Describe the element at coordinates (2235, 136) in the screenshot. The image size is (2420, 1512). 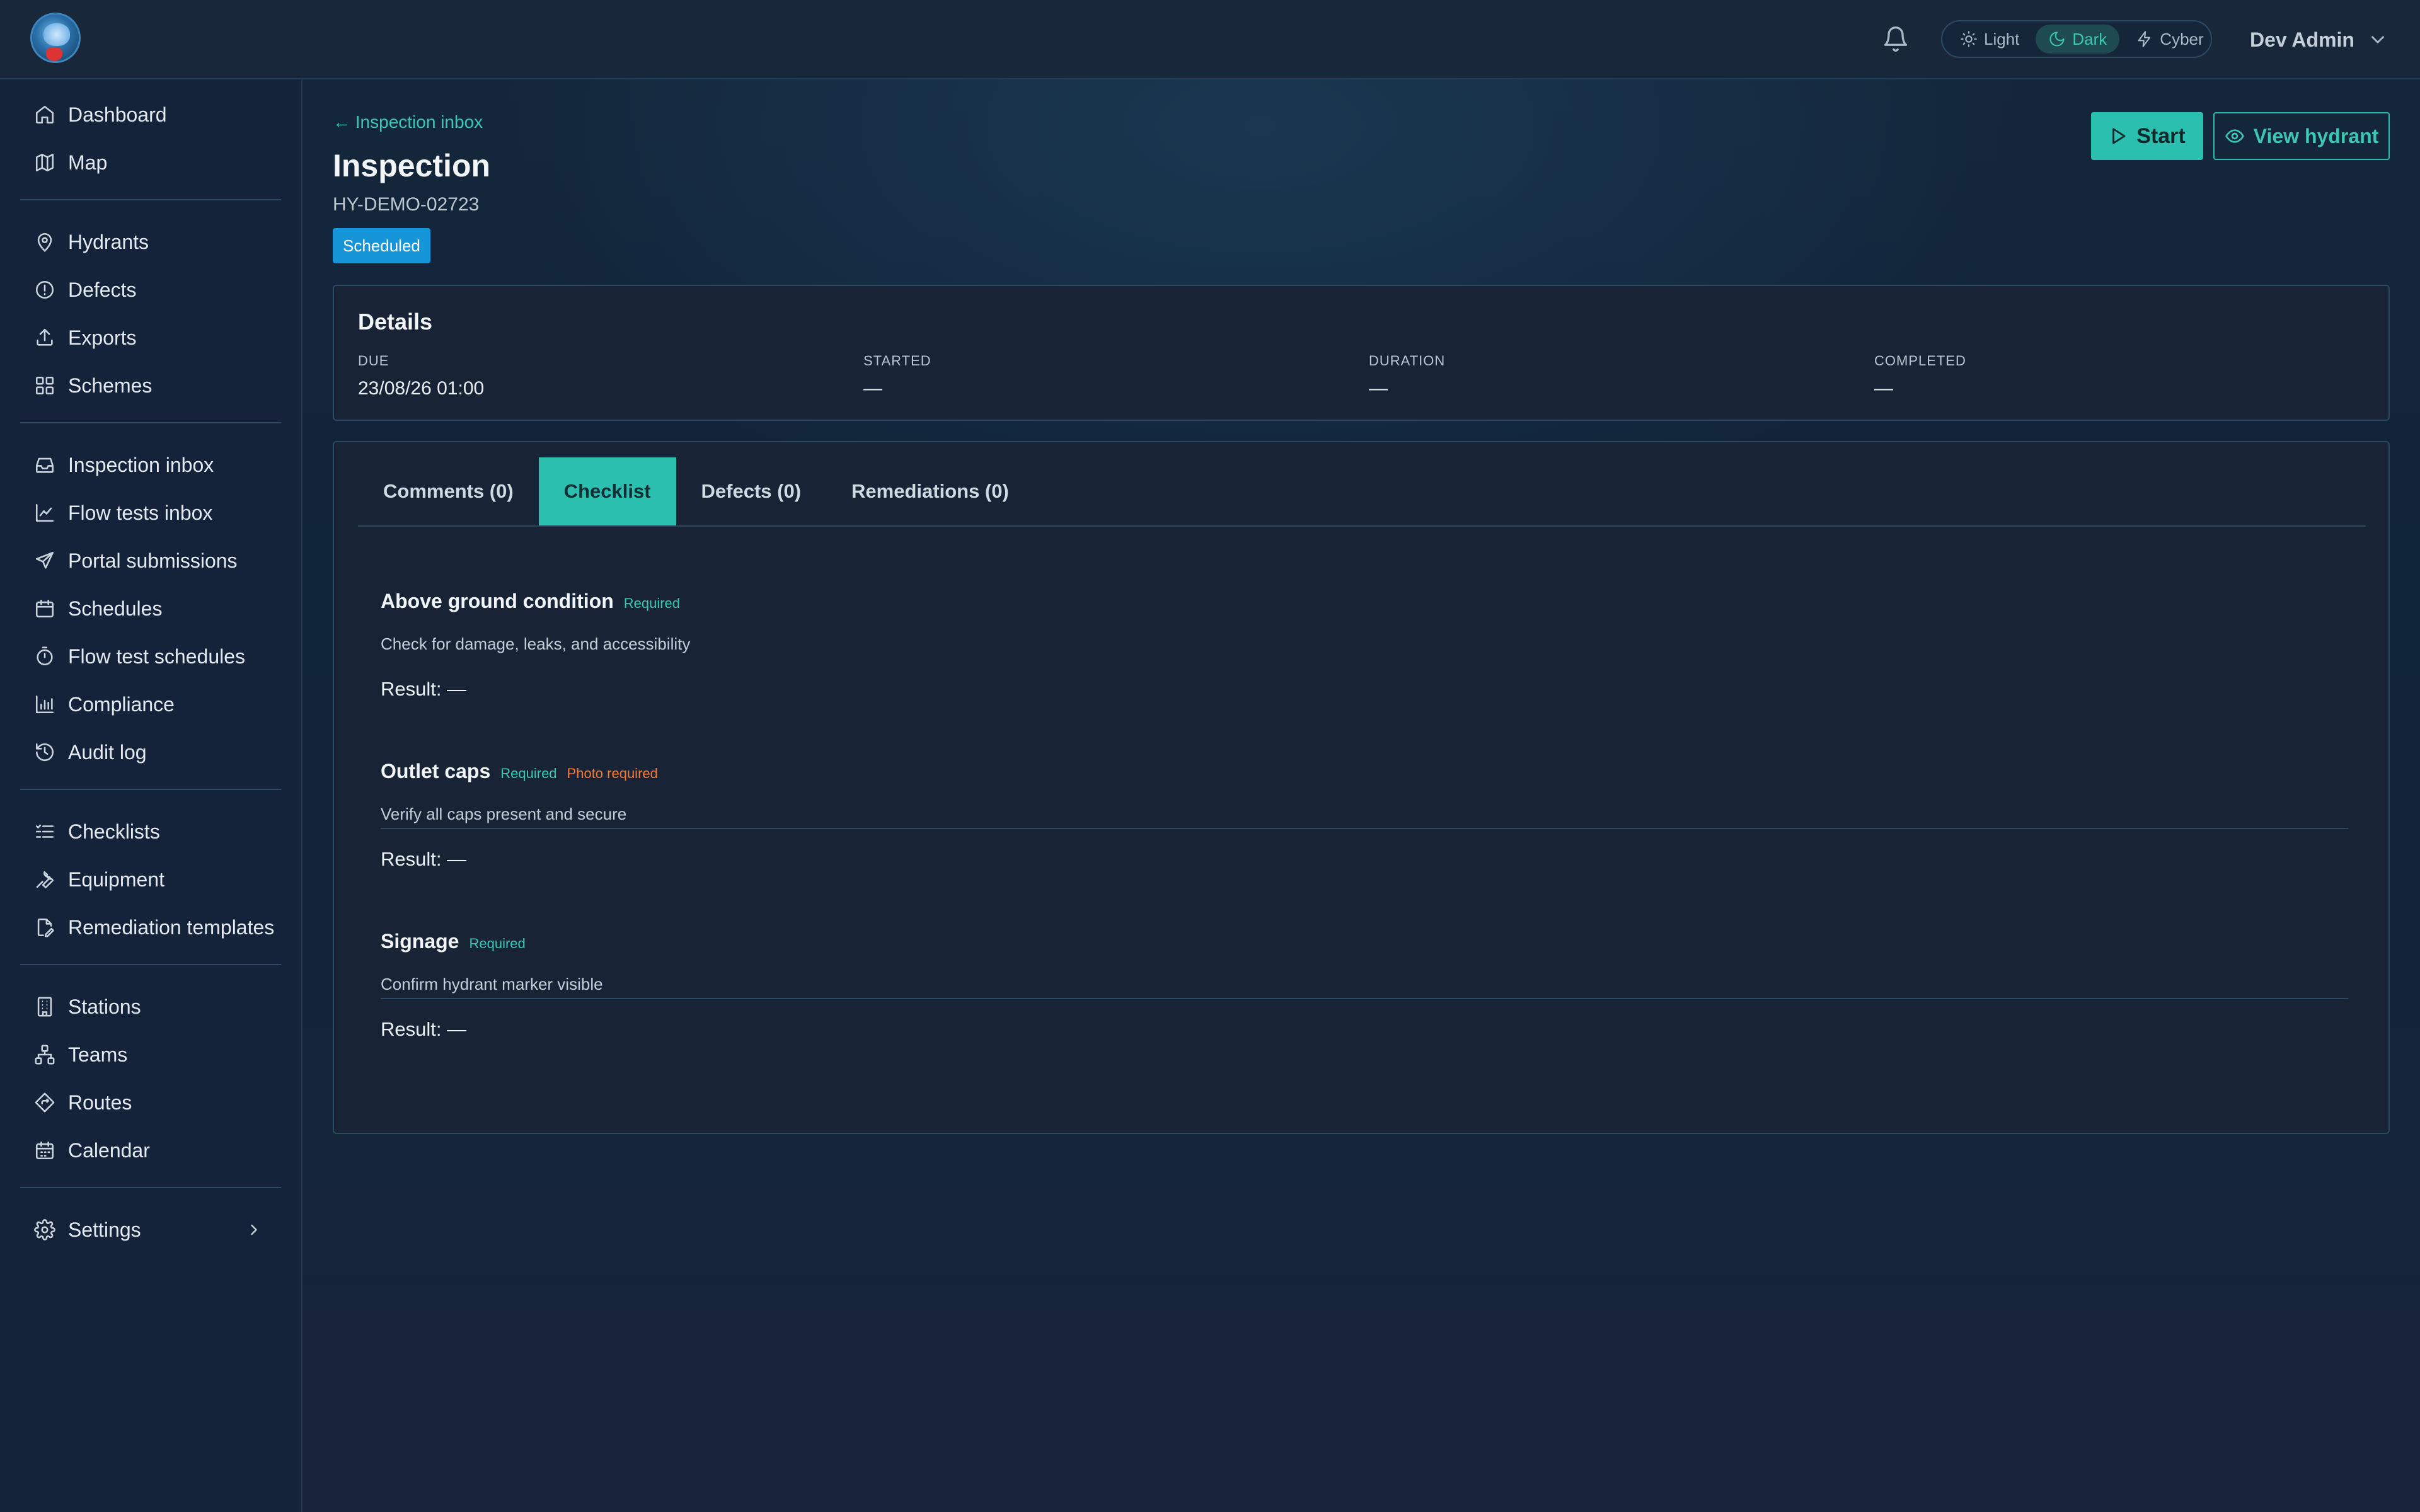
I see `eye-icon` at that location.